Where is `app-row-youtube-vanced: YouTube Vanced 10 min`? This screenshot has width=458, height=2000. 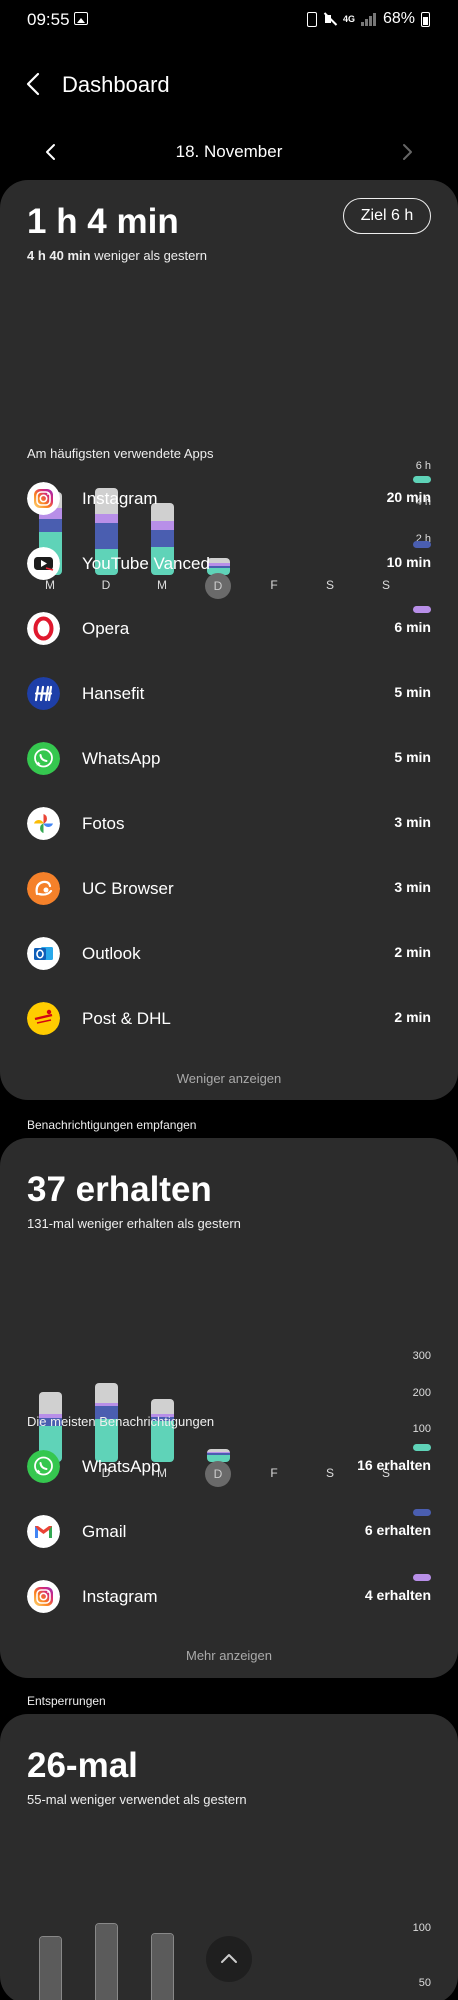
app-row-youtube-vanced: YouTube Vanced 10 min is located at coordinates (229, 564).